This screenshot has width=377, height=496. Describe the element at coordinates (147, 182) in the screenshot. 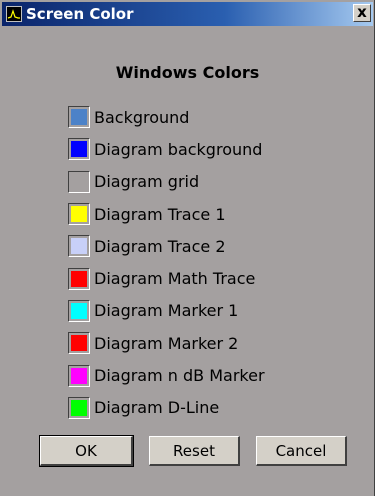

I see `color-item-label: Diagram grid` at that location.